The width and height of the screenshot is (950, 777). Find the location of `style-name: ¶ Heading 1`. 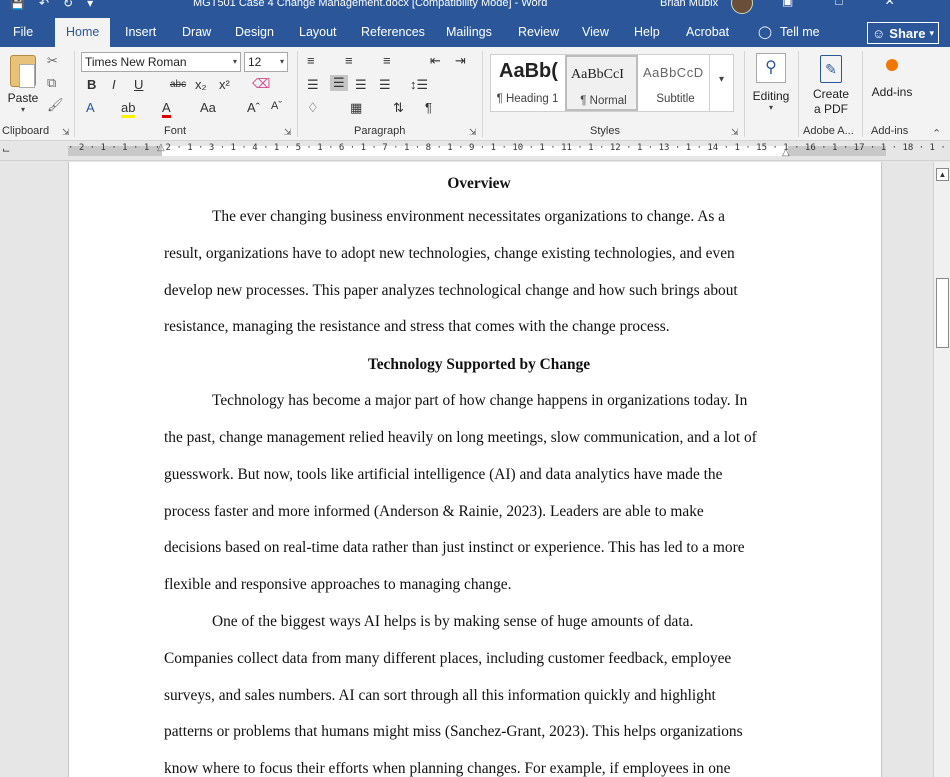

style-name: ¶ Heading 1 is located at coordinates (527, 99).